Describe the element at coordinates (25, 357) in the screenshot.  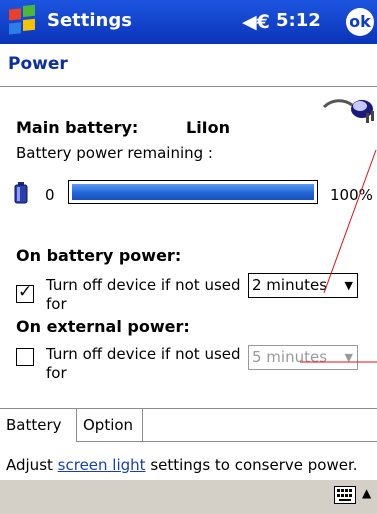
I see `external-turnoff-checkbox: ✓` at that location.